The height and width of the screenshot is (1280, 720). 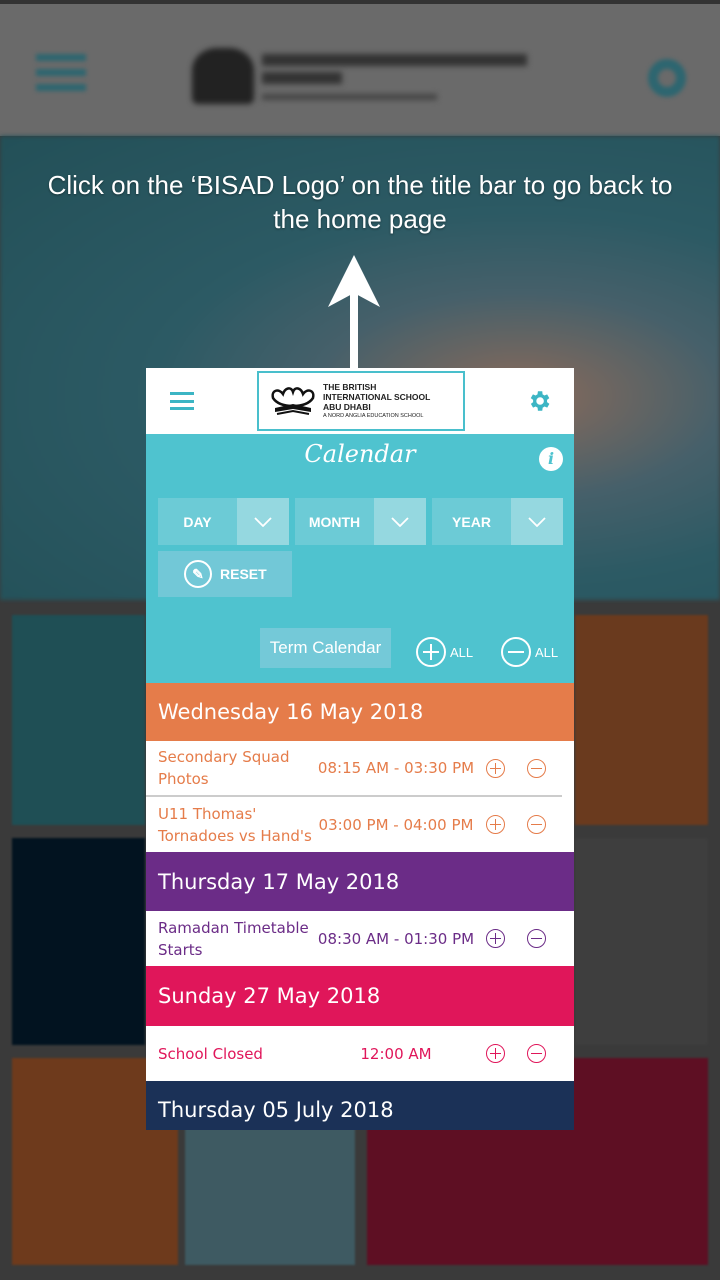 What do you see at coordinates (224, 768) in the screenshot?
I see `event-name: Secondary Squad Photos` at bounding box center [224, 768].